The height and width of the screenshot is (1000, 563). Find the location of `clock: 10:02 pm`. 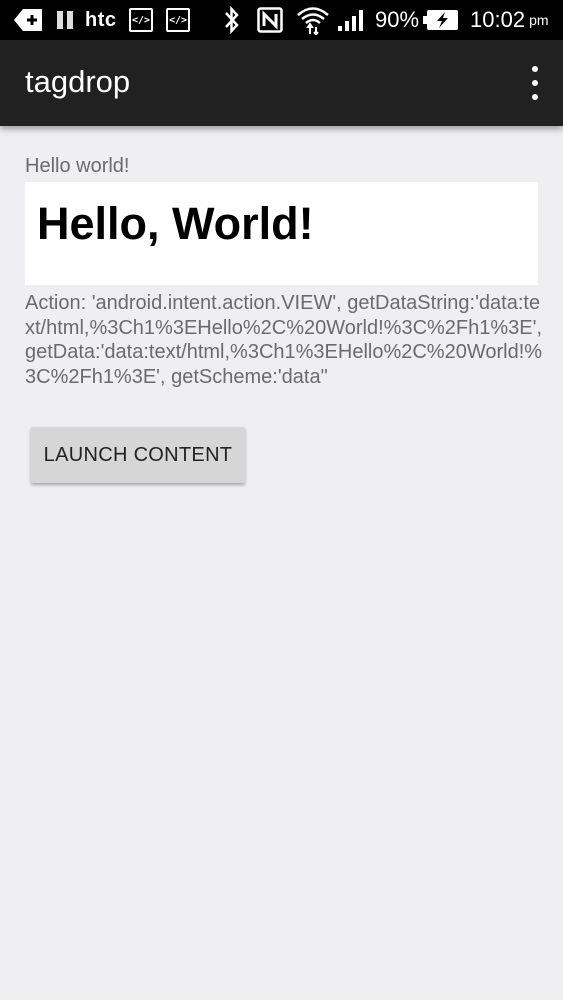

clock: 10:02 pm is located at coordinates (509, 20).